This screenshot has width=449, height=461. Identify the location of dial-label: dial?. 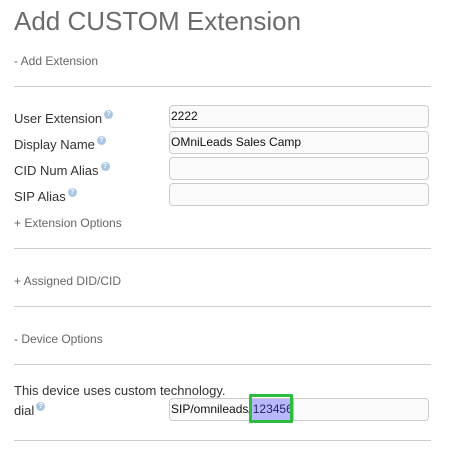
(30, 410).